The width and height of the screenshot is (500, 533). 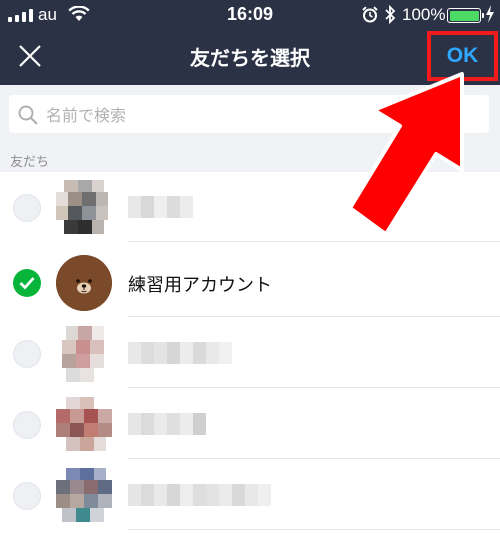 I want to click on ok-highlight-box: OK, so click(x=462, y=56).